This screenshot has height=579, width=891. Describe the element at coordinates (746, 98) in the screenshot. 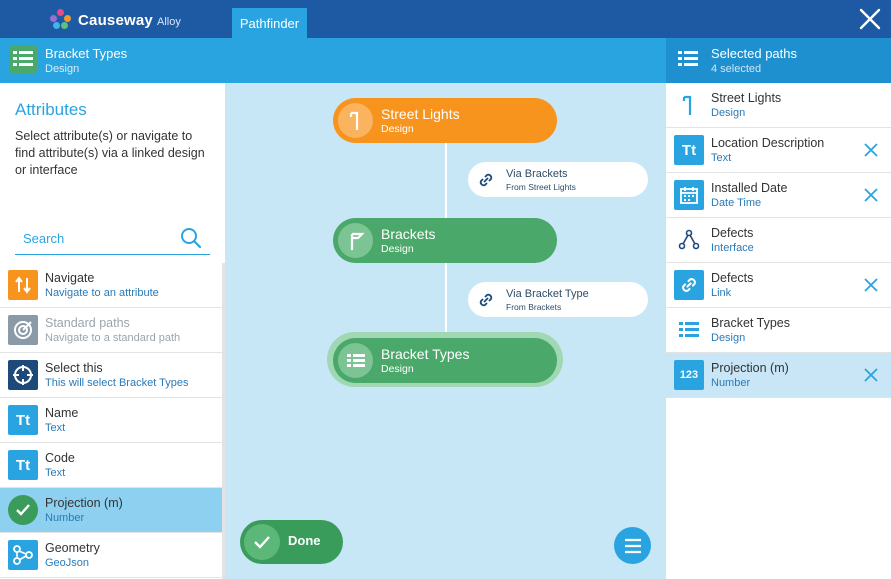

I see `selected-item-label: Street Lights` at that location.